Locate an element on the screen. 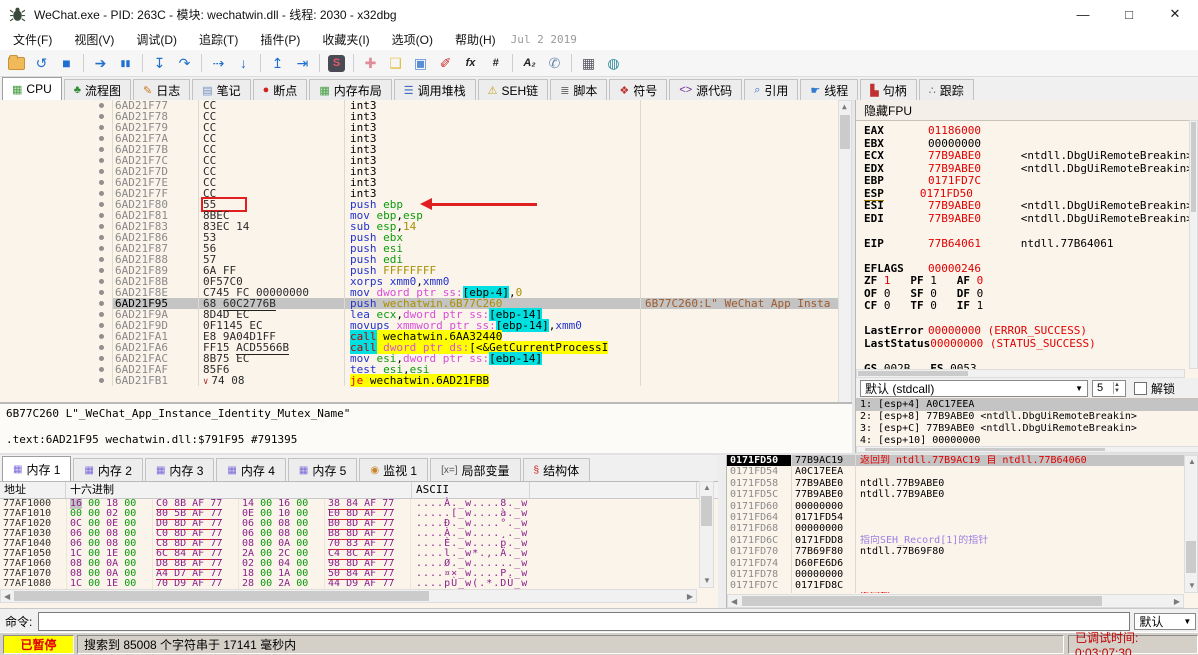 This screenshot has height=655, width=1198. stack-row: 0171FD68 00000000 is located at coordinates (962, 529).